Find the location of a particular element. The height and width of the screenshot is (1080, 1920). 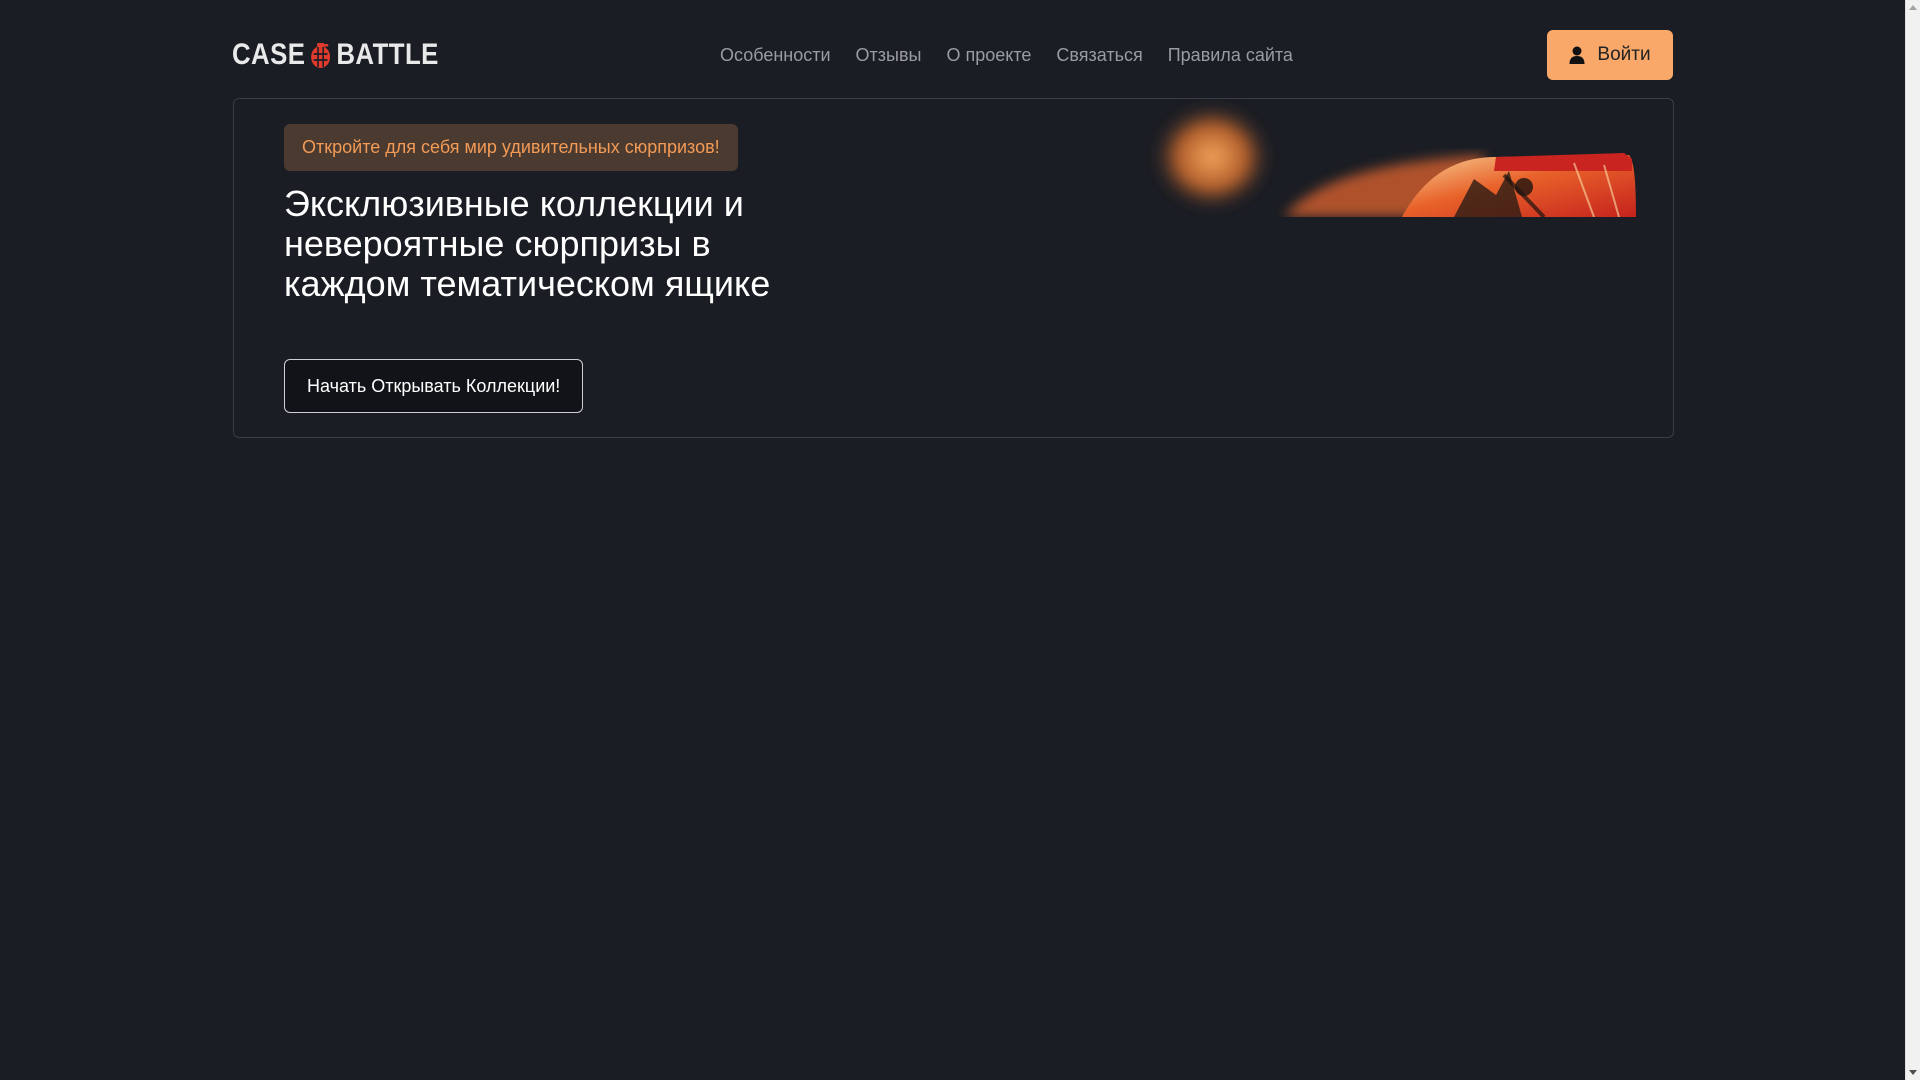

login-button-label: Войти is located at coordinates (1624, 54).